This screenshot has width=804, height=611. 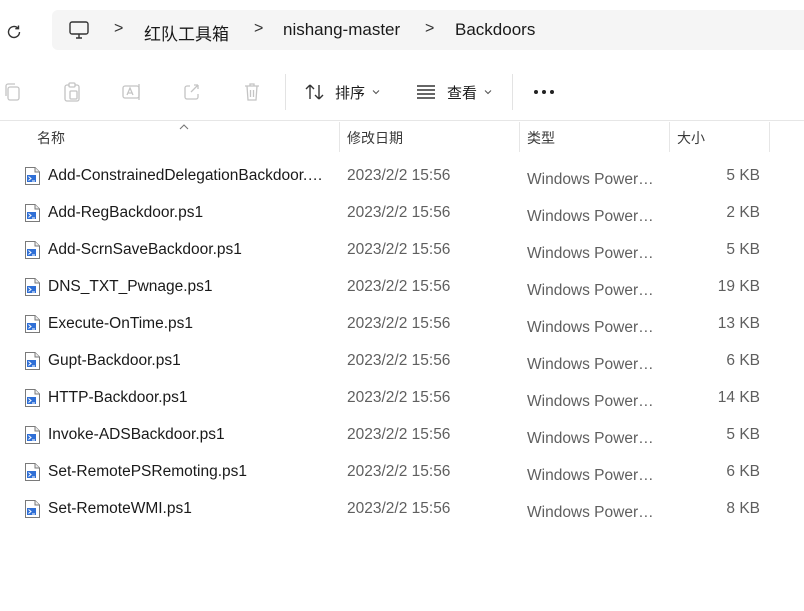 I want to click on column-header-type: 类型, so click(x=541, y=138).